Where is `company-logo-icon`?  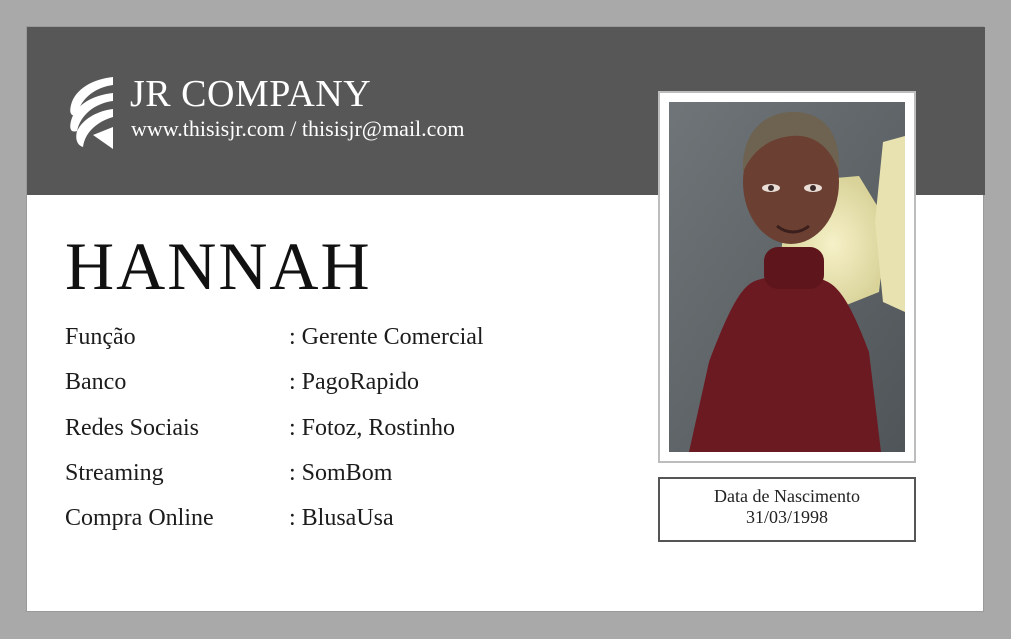 company-logo-icon is located at coordinates (91, 113).